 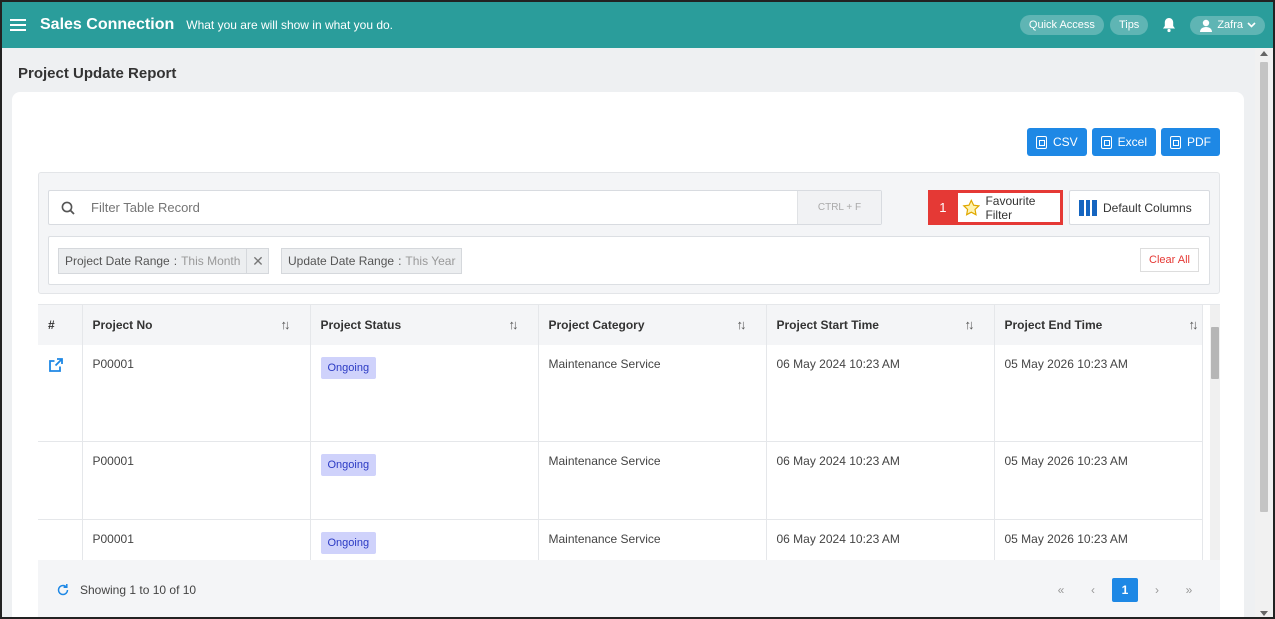 I want to click on export-pdf-label: PDF, so click(x=1199, y=142).